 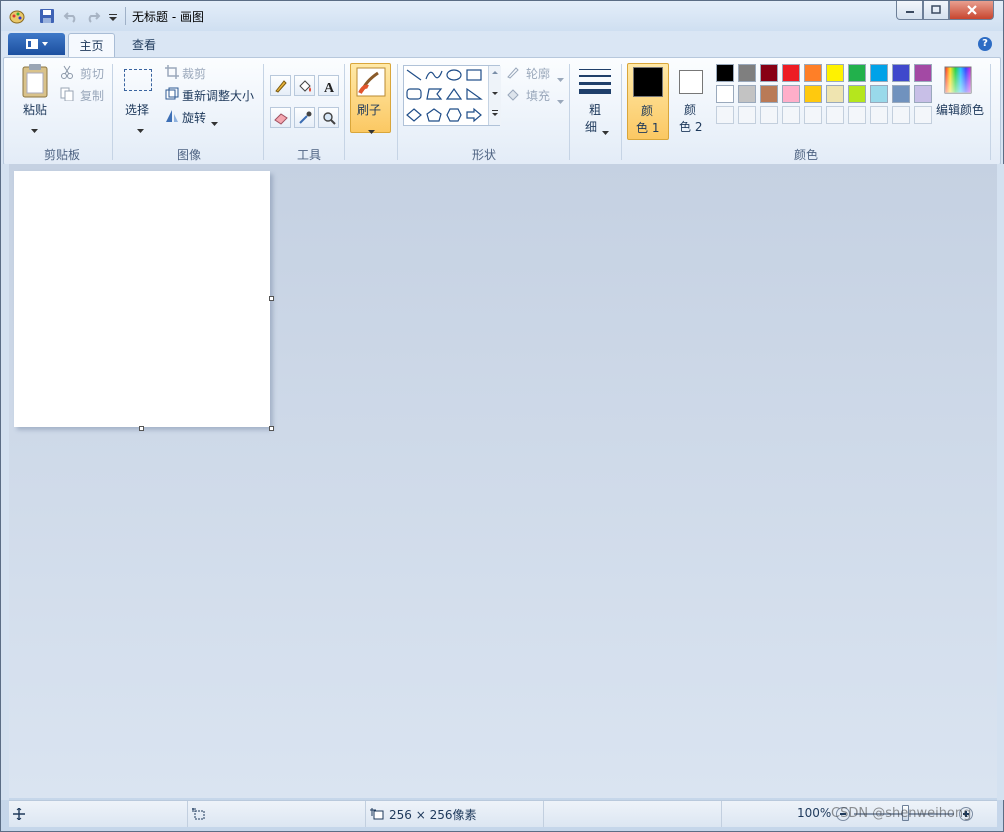 What do you see at coordinates (19, 814) in the screenshot?
I see `cursor-position-icon` at bounding box center [19, 814].